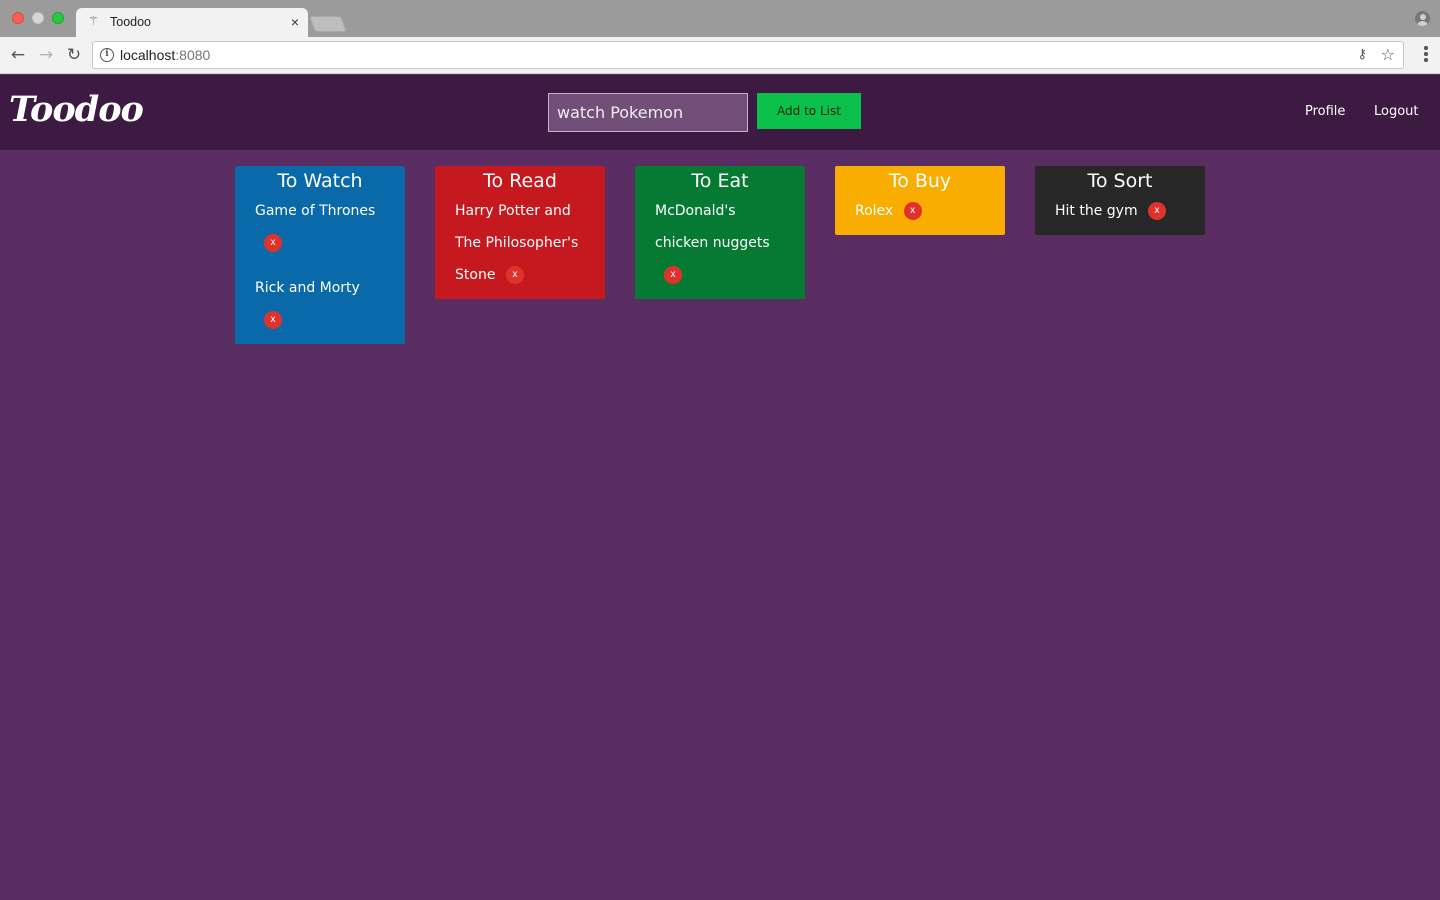 The image size is (1440, 900). I want to click on list-to-eat: To Eat McDonald's chicken nuggets x, so click(720, 232).